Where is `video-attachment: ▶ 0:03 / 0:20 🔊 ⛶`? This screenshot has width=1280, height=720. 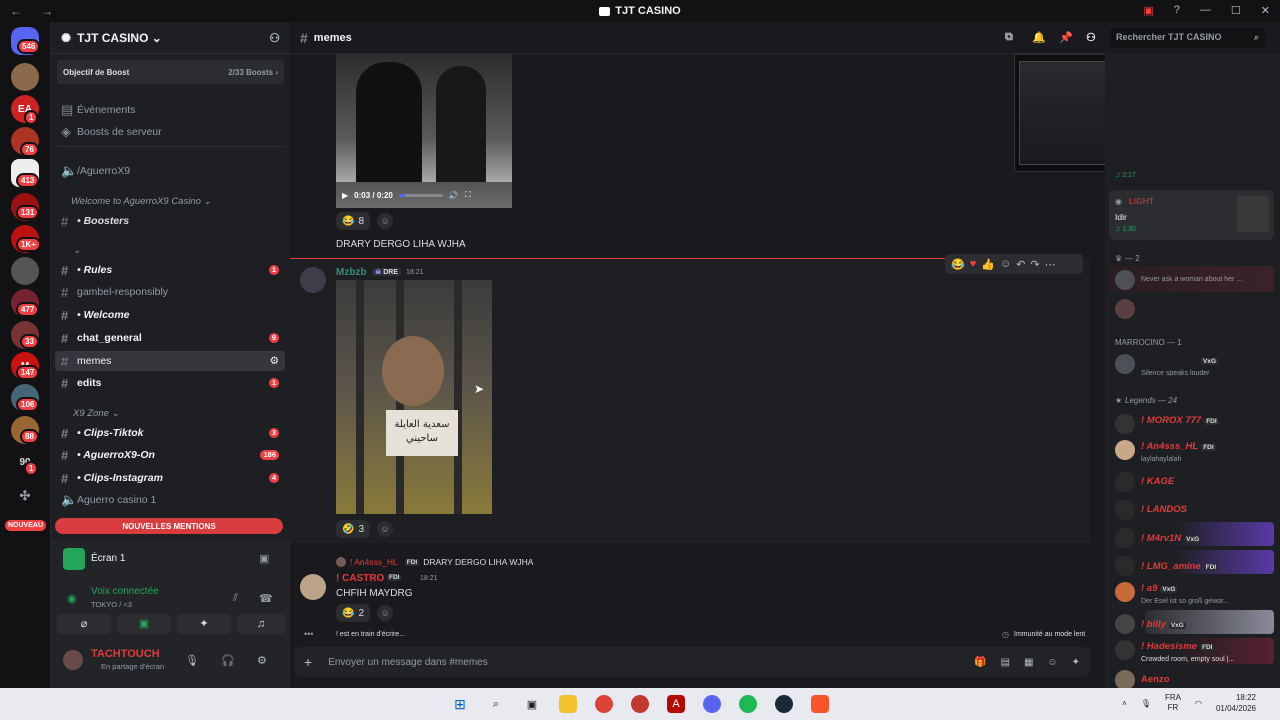
video-attachment: ▶ 0:03 / 0:20 🔊 ⛶ is located at coordinates (424, 131).